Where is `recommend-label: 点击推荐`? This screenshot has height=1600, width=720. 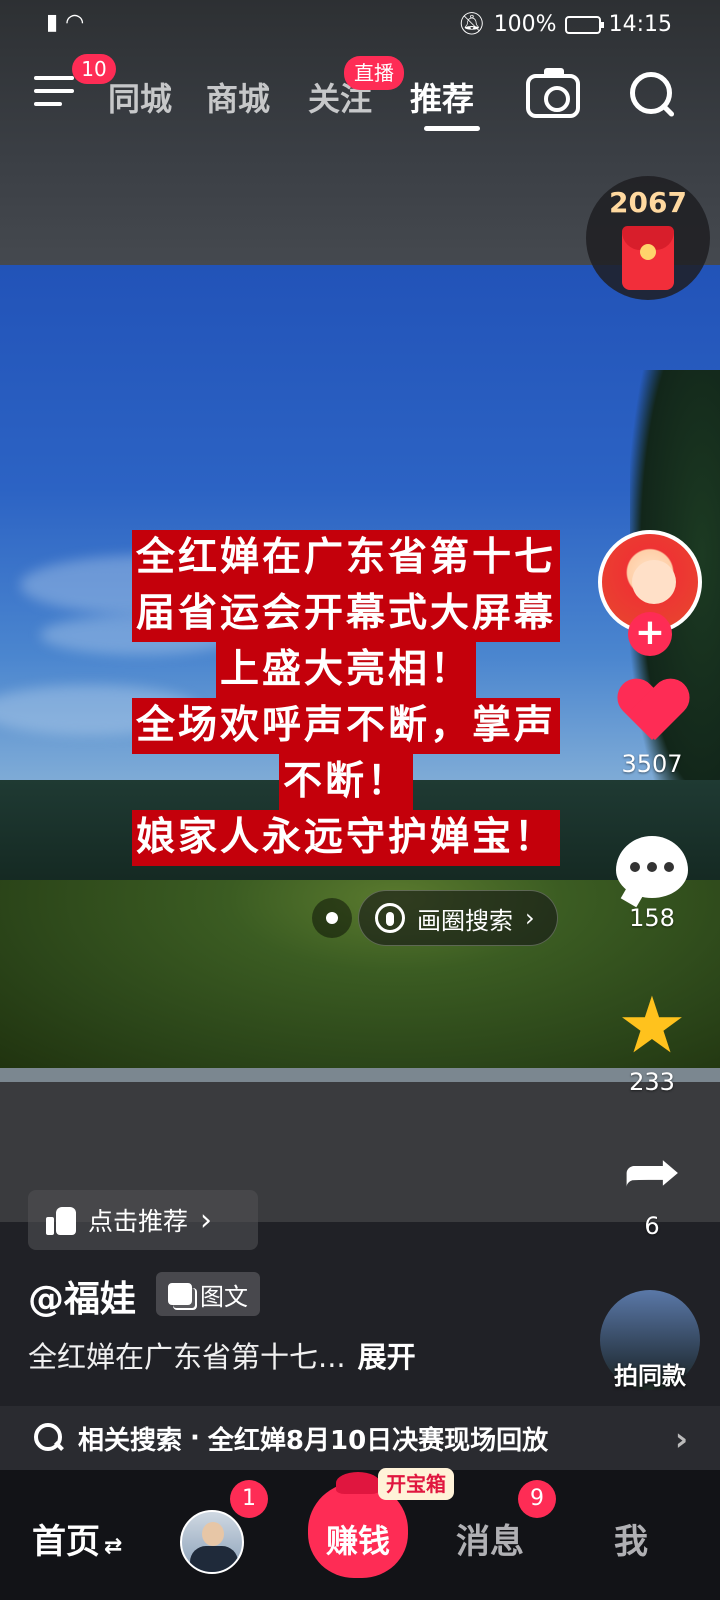
recommend-label: 点击推荐 is located at coordinates (138, 1221).